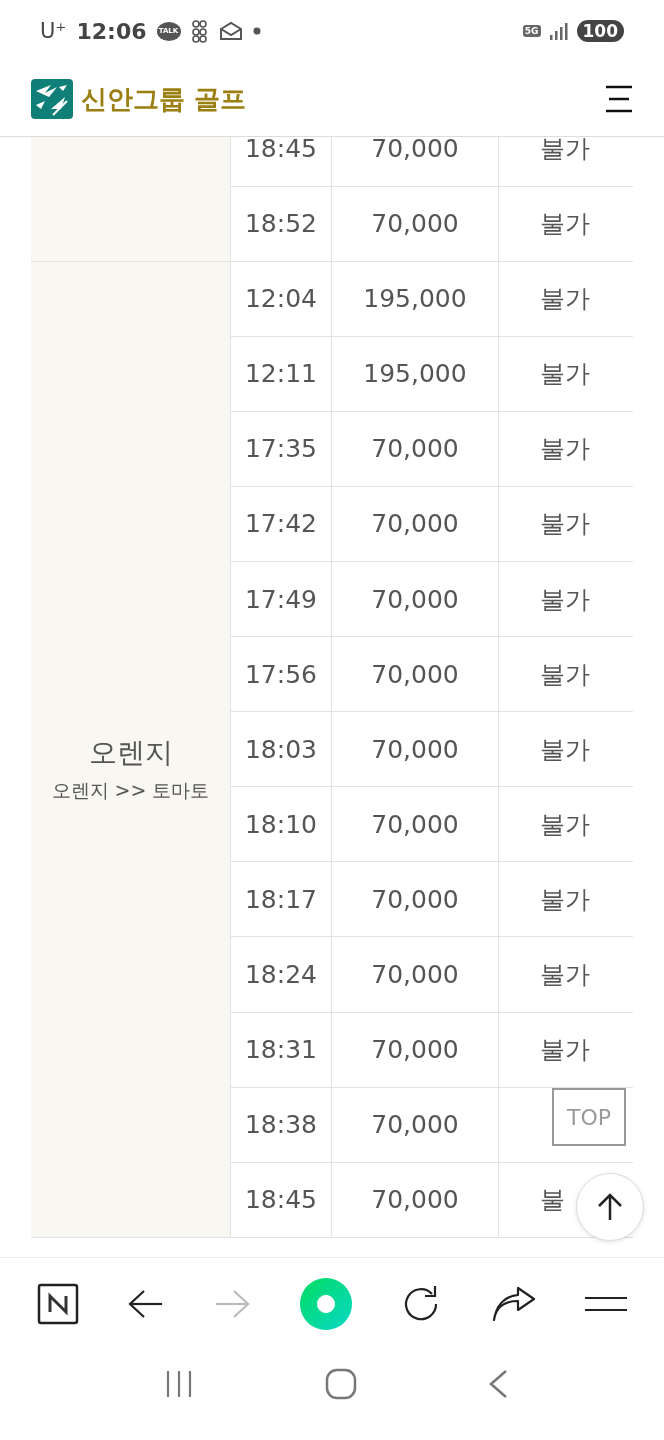 Image resolution: width=664 pixels, height=1440 pixels. I want to click on home-icon, so click(341, 1384).